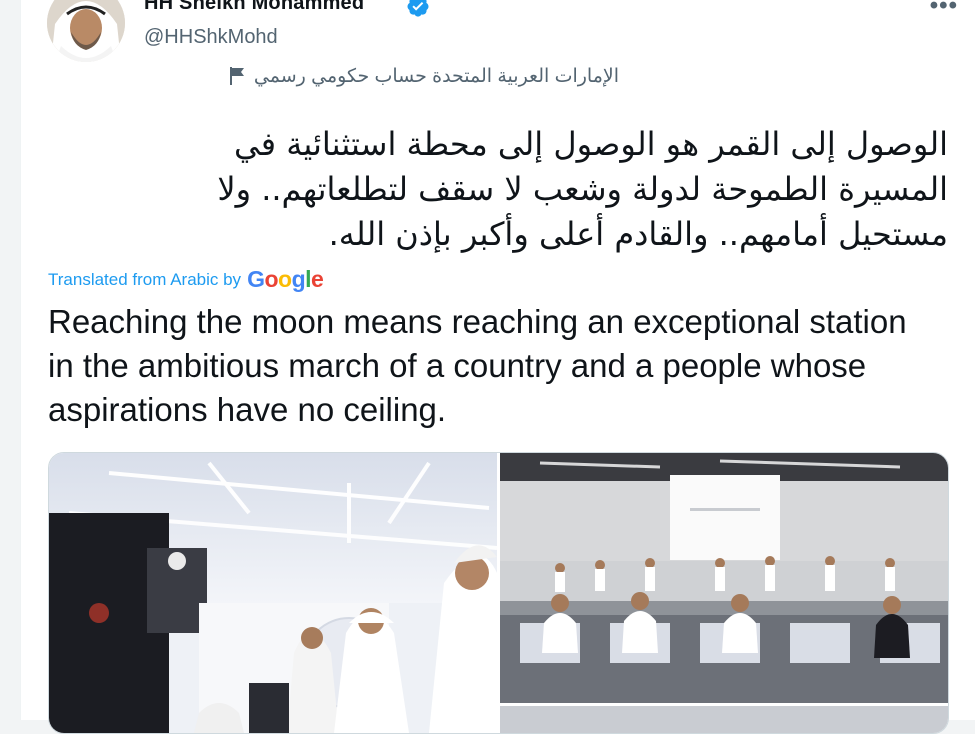 Image resolution: width=975 pixels, height=734 pixels. What do you see at coordinates (285, 279) in the screenshot?
I see `google-logo: Google` at bounding box center [285, 279].